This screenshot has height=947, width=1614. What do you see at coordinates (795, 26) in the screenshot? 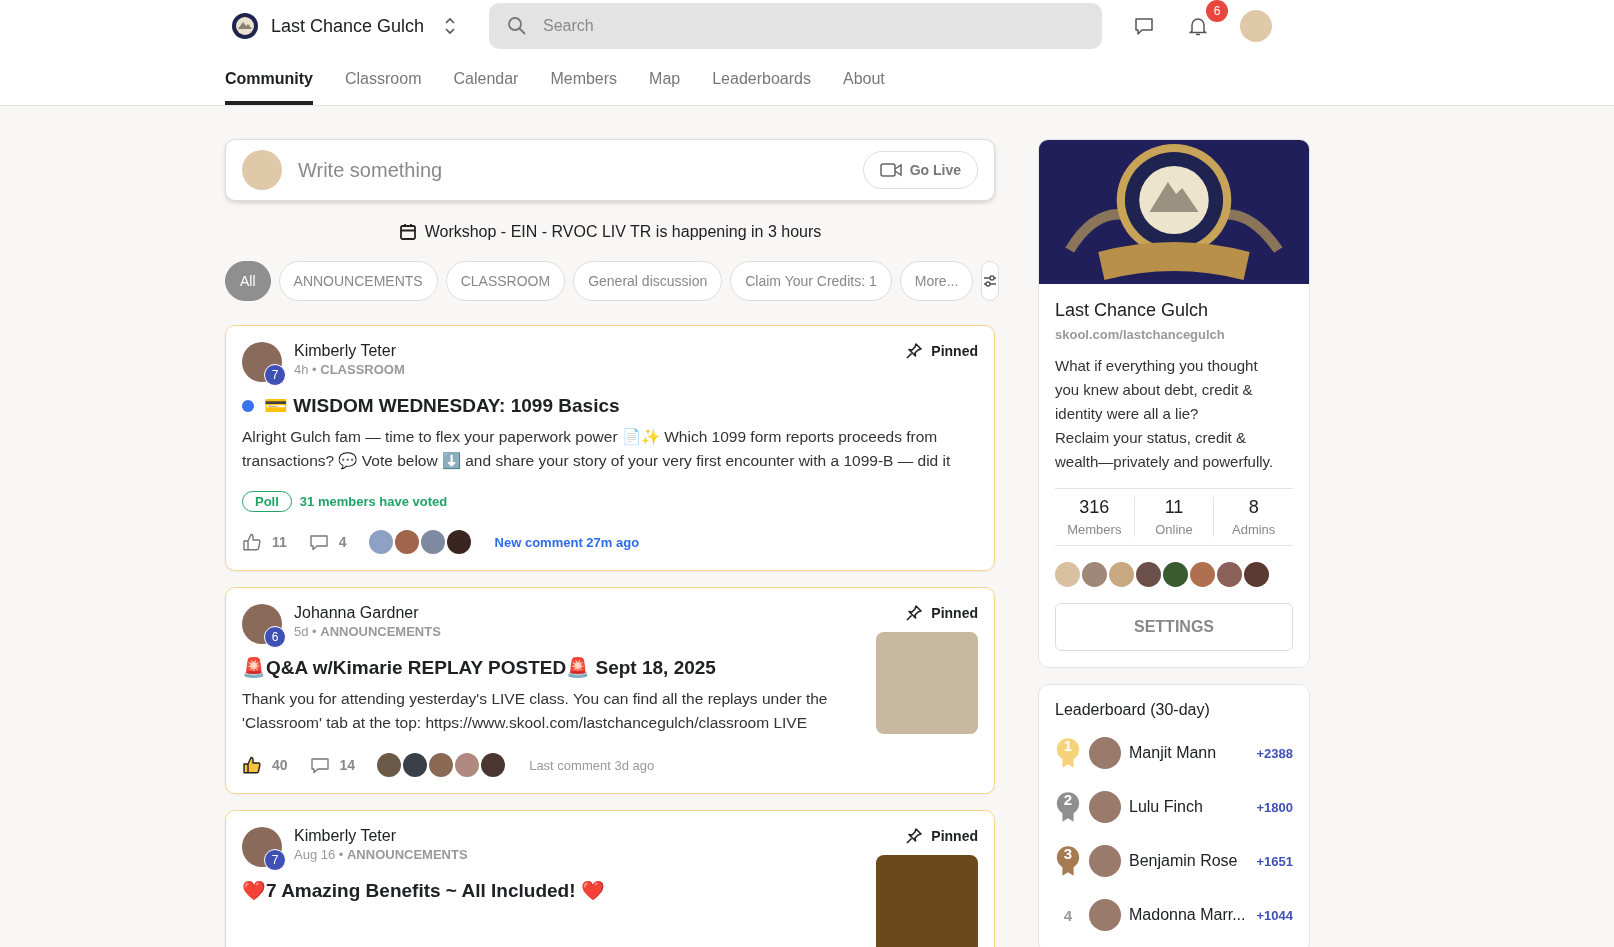
I see `search-field: Search` at bounding box center [795, 26].